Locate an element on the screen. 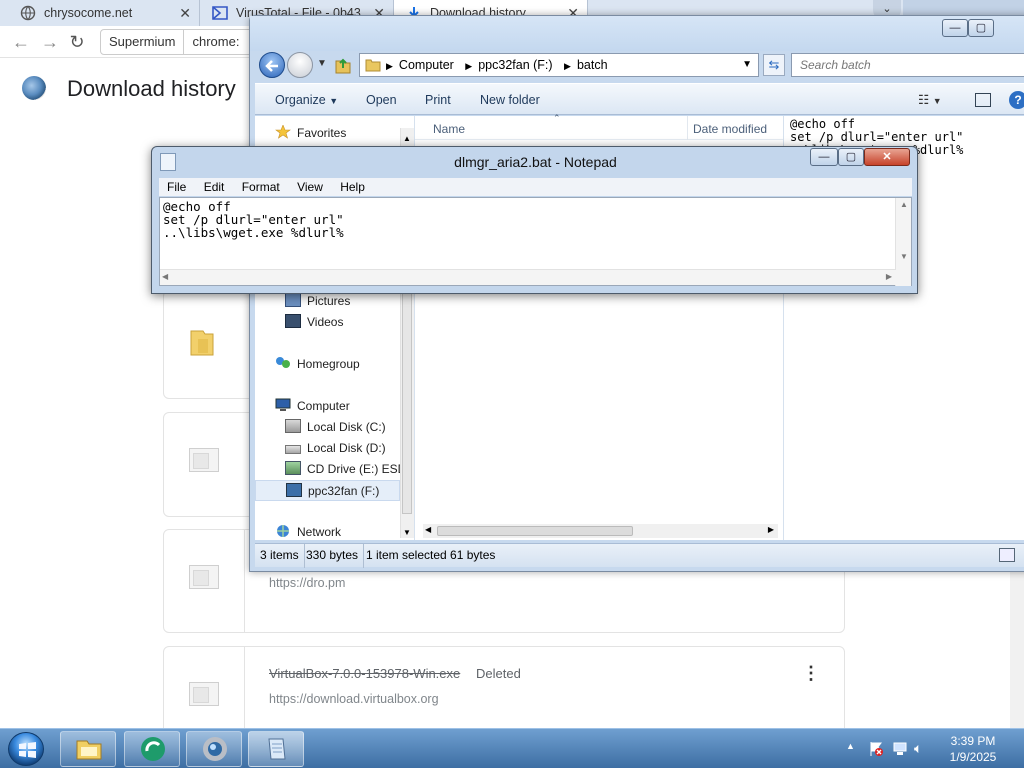  forward-button is located at coordinates (300, 65).